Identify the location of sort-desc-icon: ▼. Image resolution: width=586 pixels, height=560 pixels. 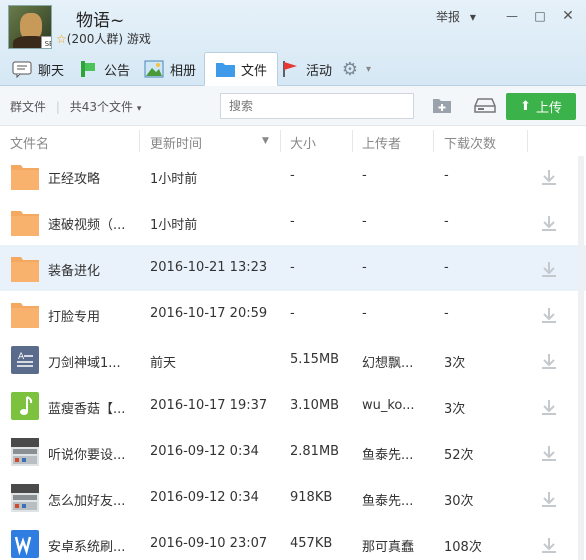
(265, 141).